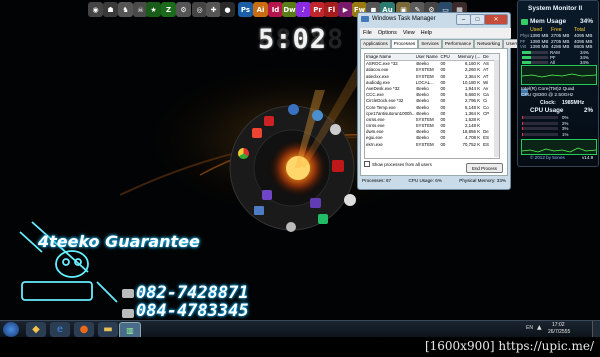  What do you see at coordinates (183, 9) in the screenshot?
I see `gear-icon: ⚙` at bounding box center [183, 9].